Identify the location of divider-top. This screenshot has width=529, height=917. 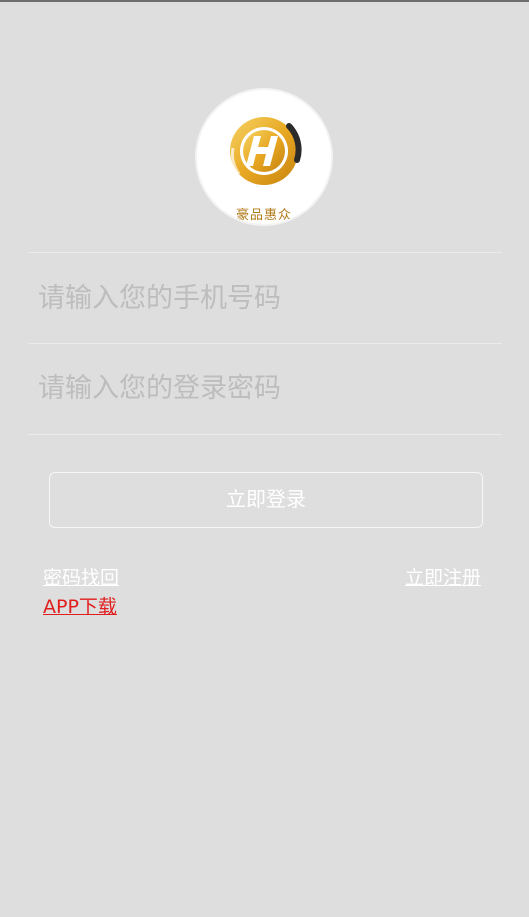
(265, 252).